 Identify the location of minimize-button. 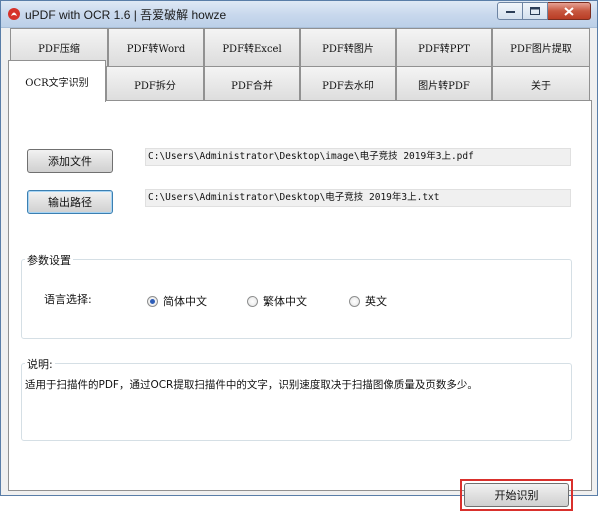
(510, 11).